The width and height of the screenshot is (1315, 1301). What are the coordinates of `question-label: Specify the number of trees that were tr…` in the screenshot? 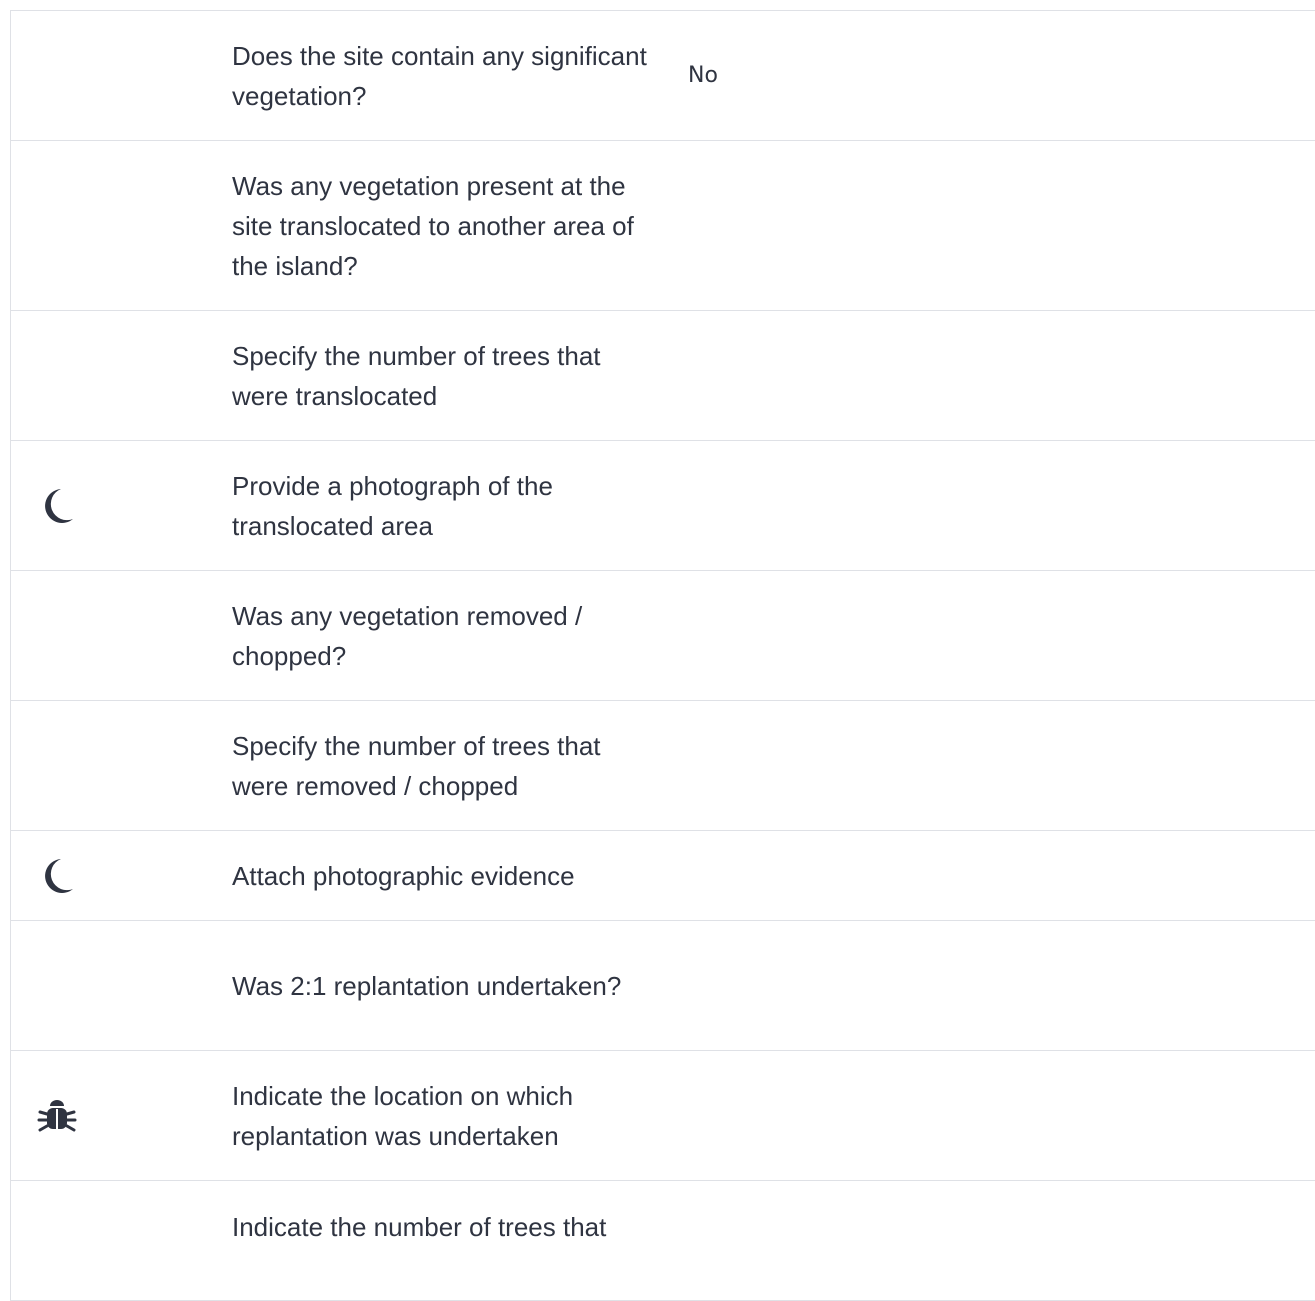 It's located at (416, 375).